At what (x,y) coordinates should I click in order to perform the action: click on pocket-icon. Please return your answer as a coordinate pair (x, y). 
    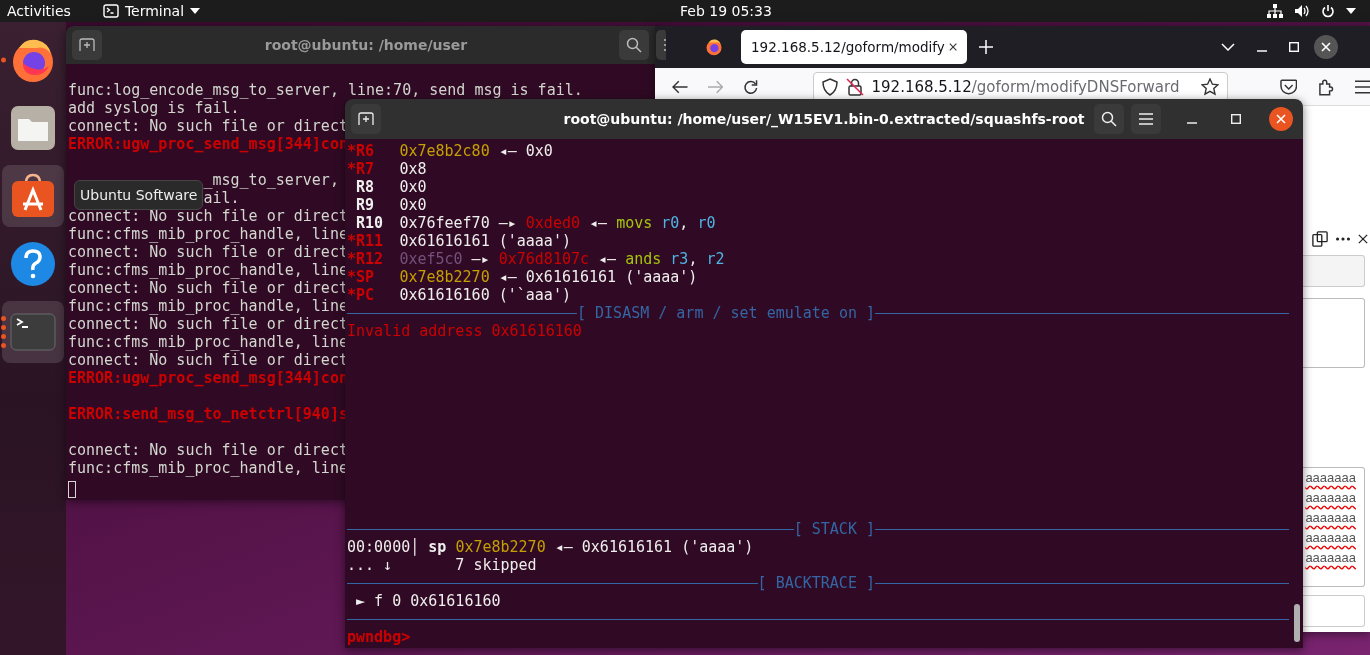
    Looking at the image, I should click on (1288, 86).